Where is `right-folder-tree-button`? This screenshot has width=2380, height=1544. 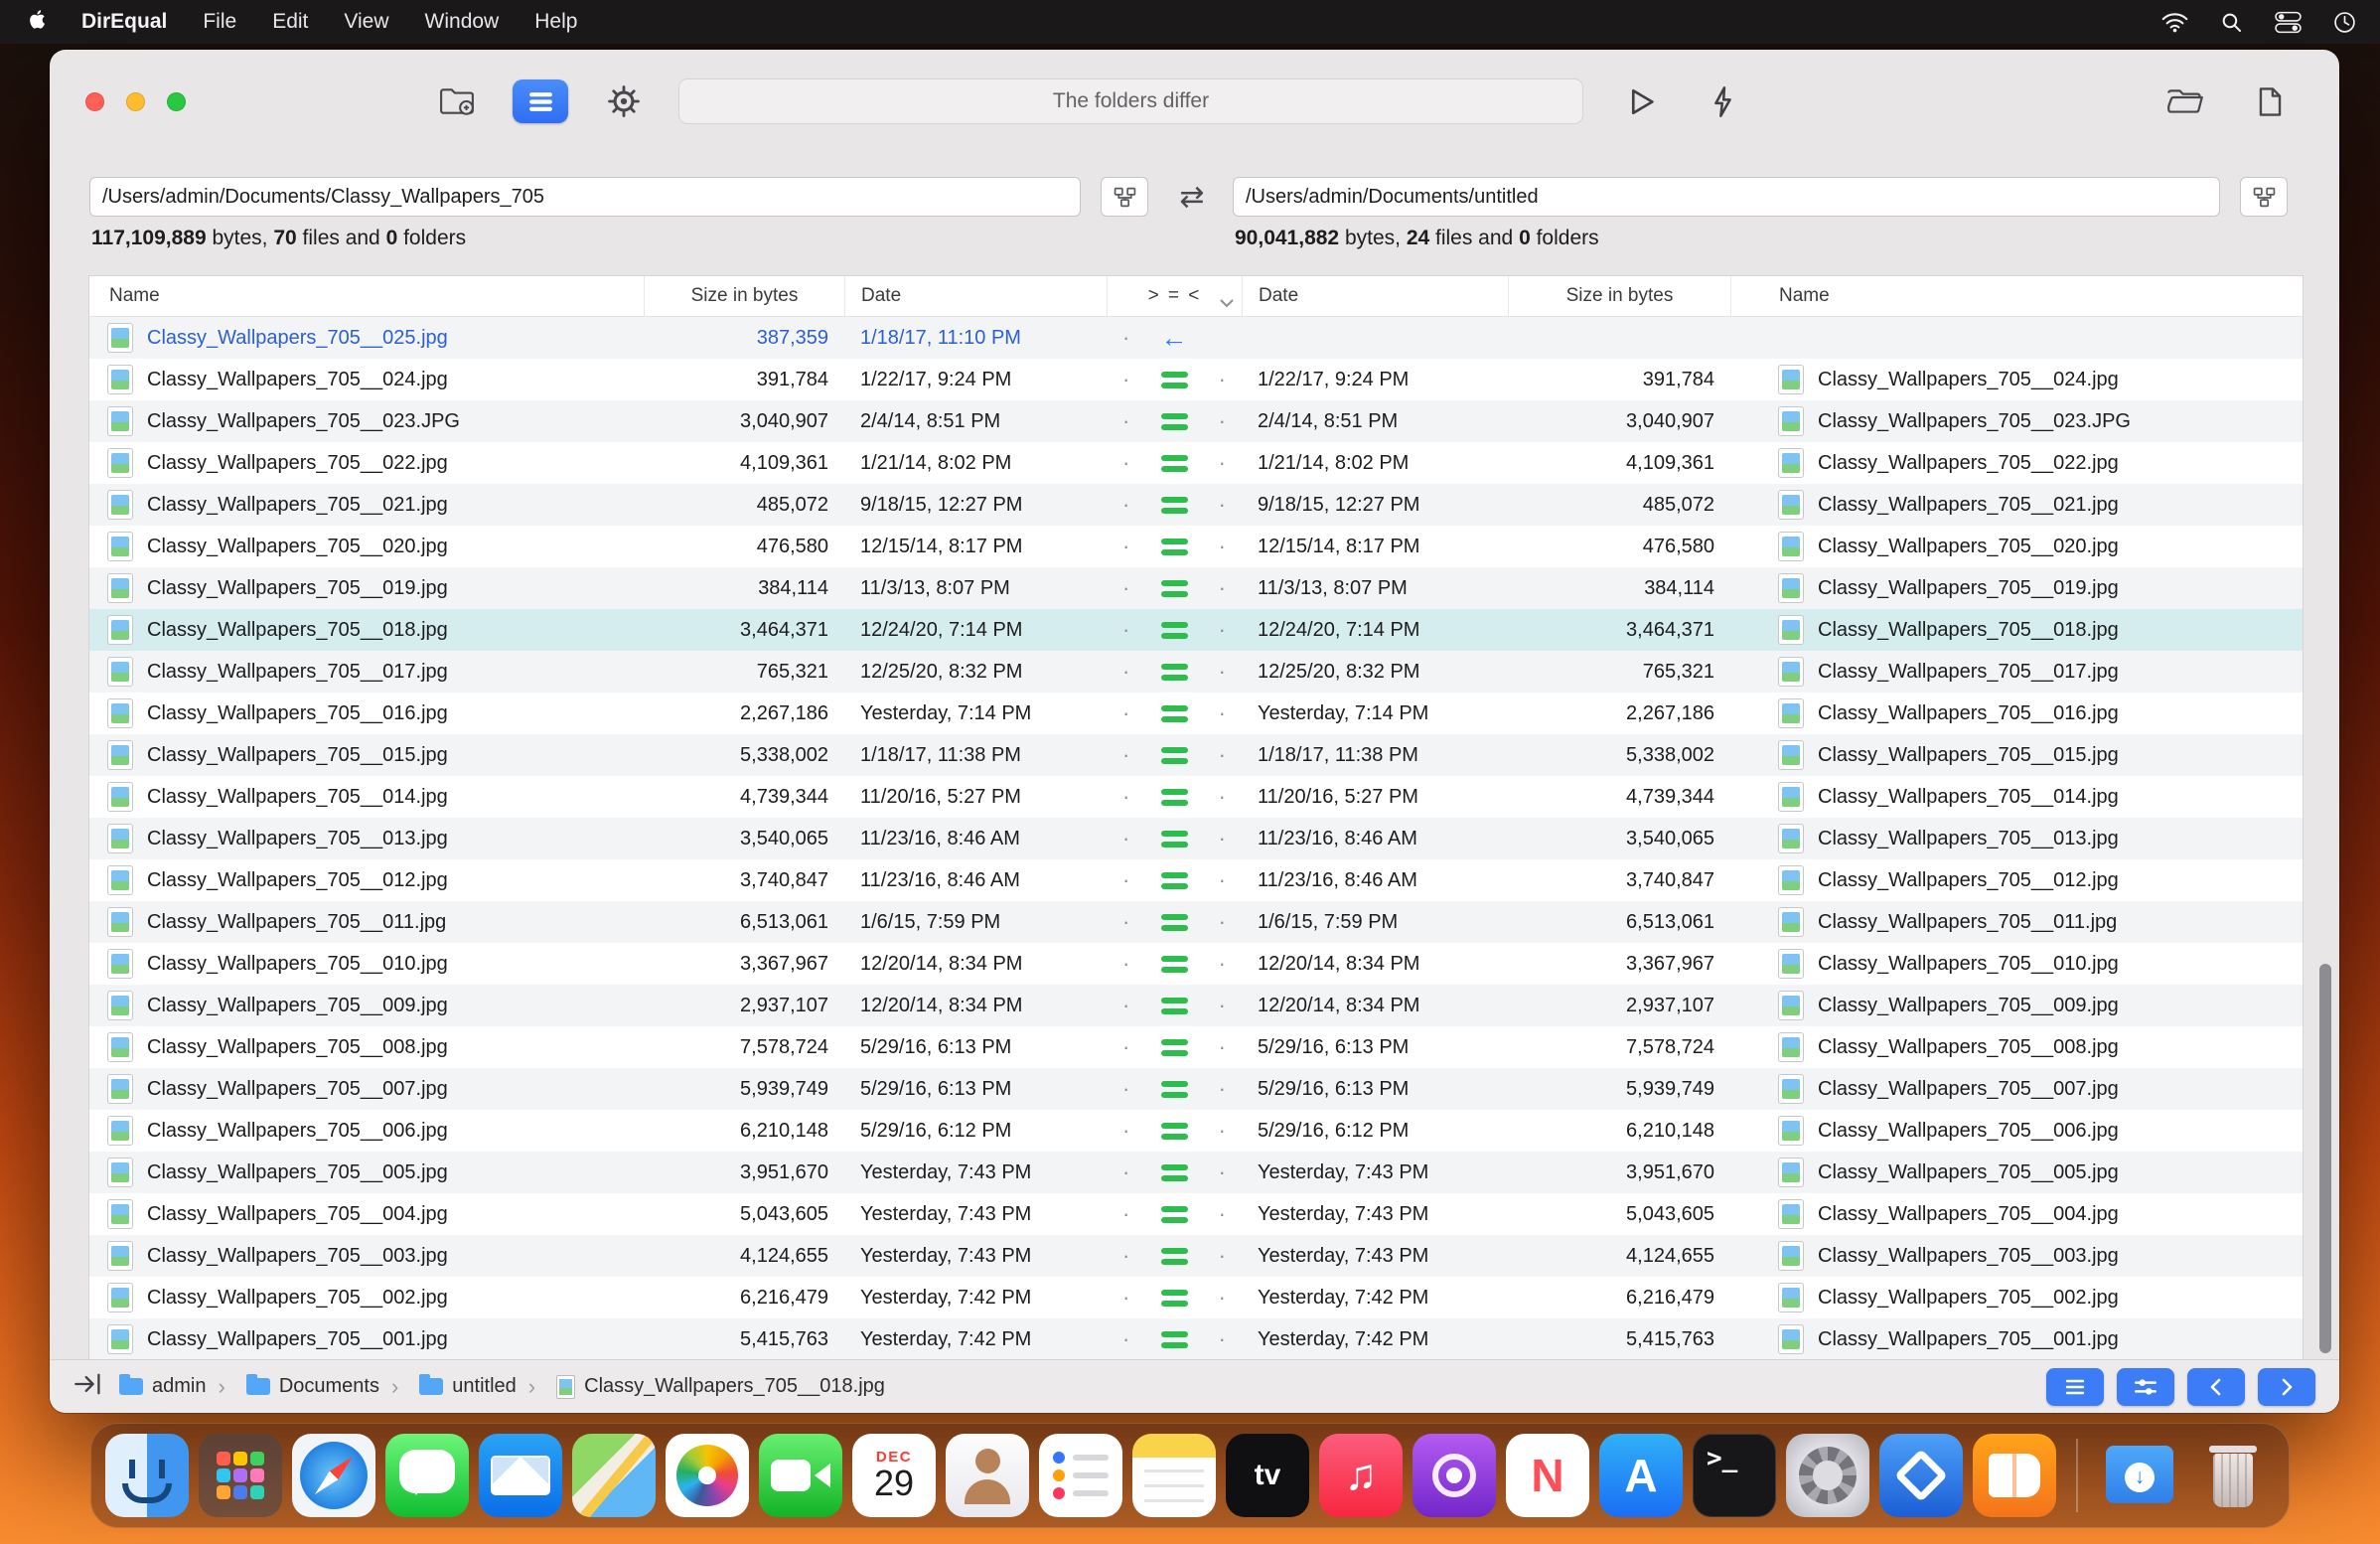
right-folder-tree-button is located at coordinates (2264, 197).